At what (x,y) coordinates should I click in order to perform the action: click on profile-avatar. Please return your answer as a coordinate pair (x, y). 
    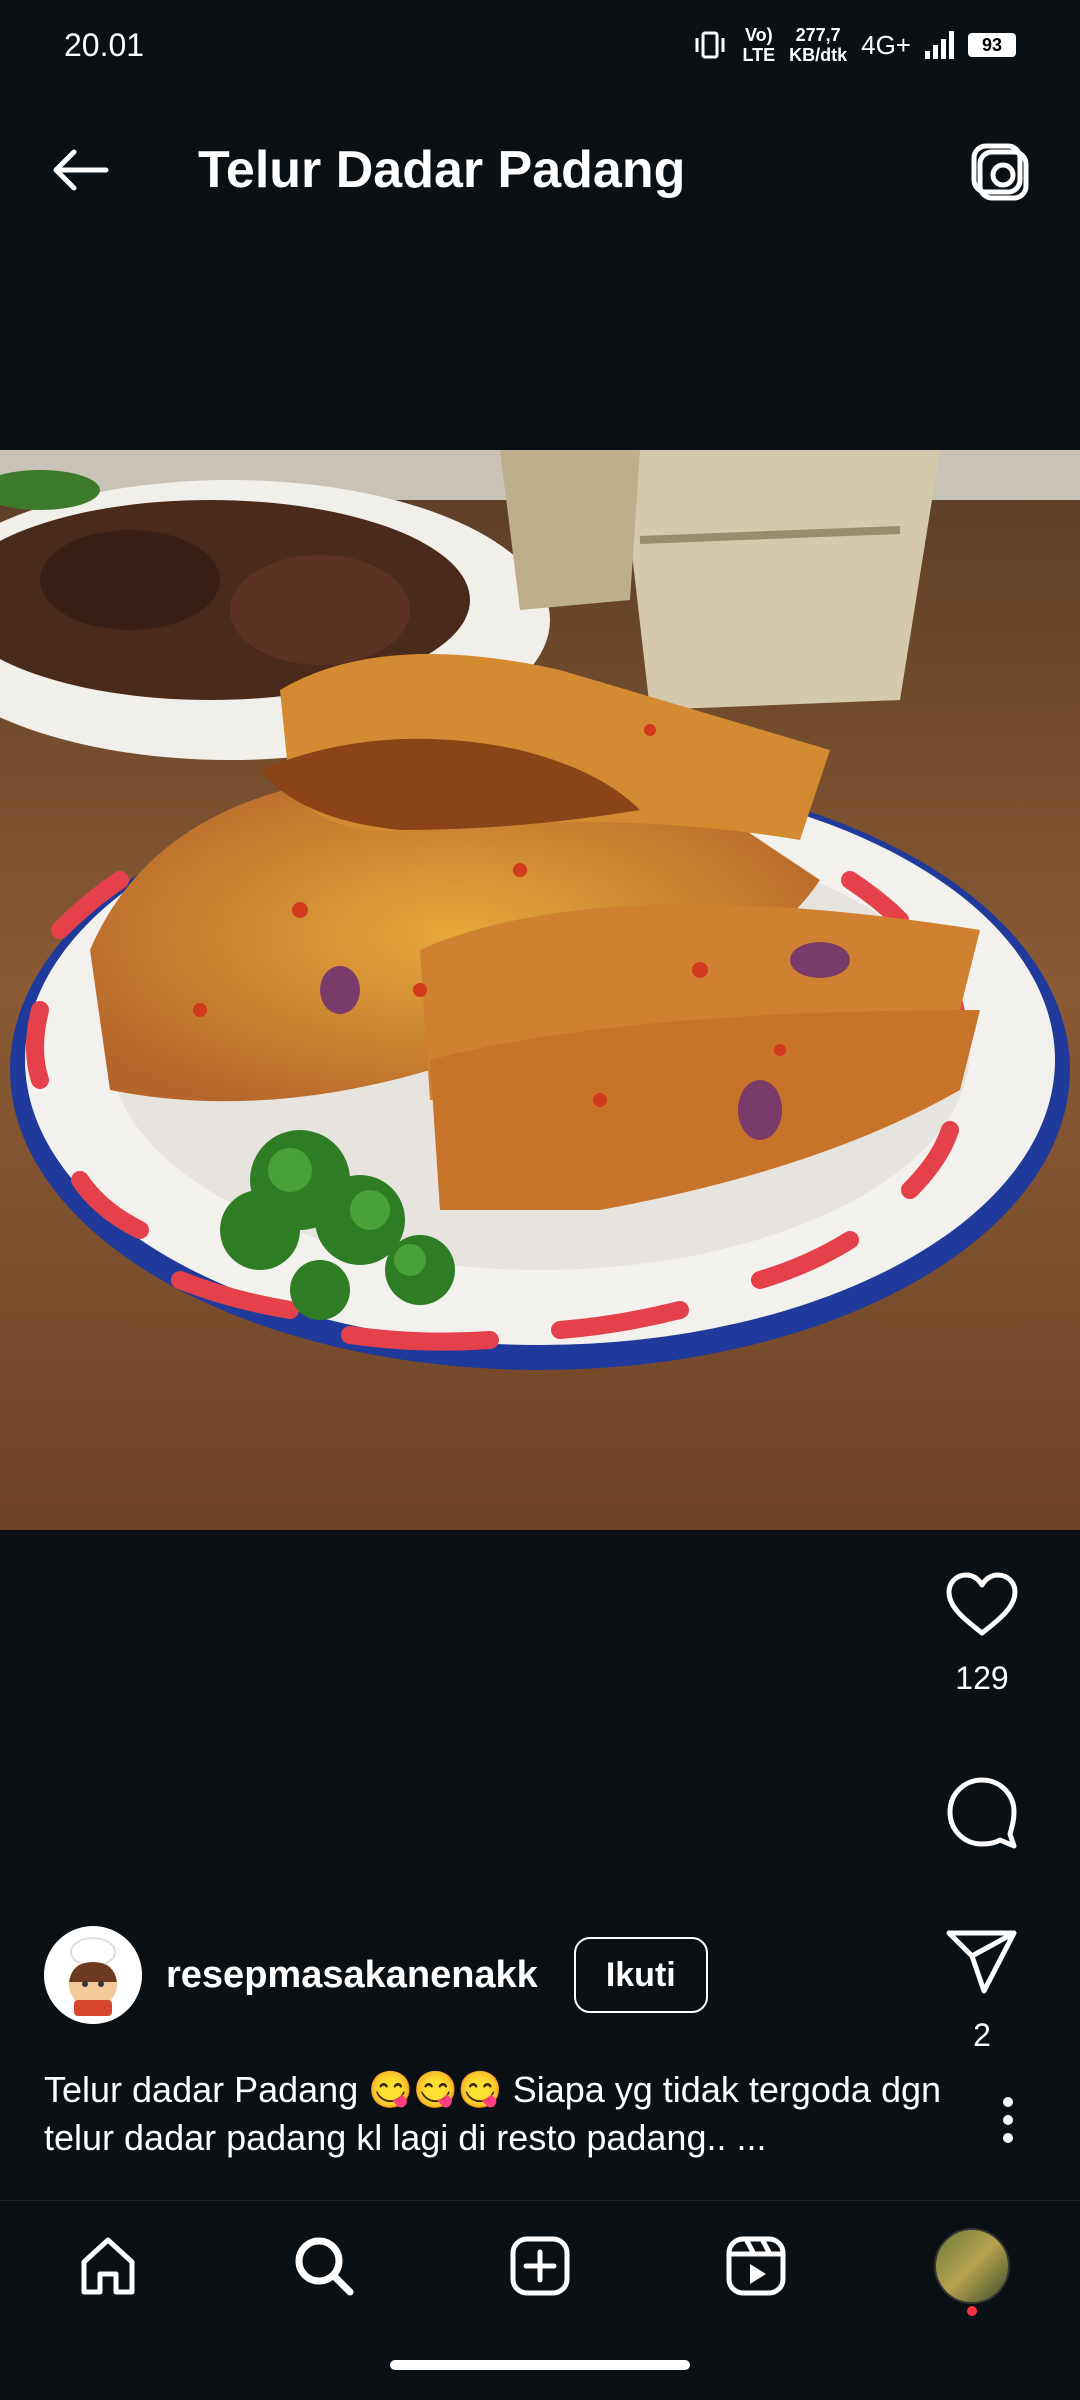
    Looking at the image, I should click on (972, 2266).